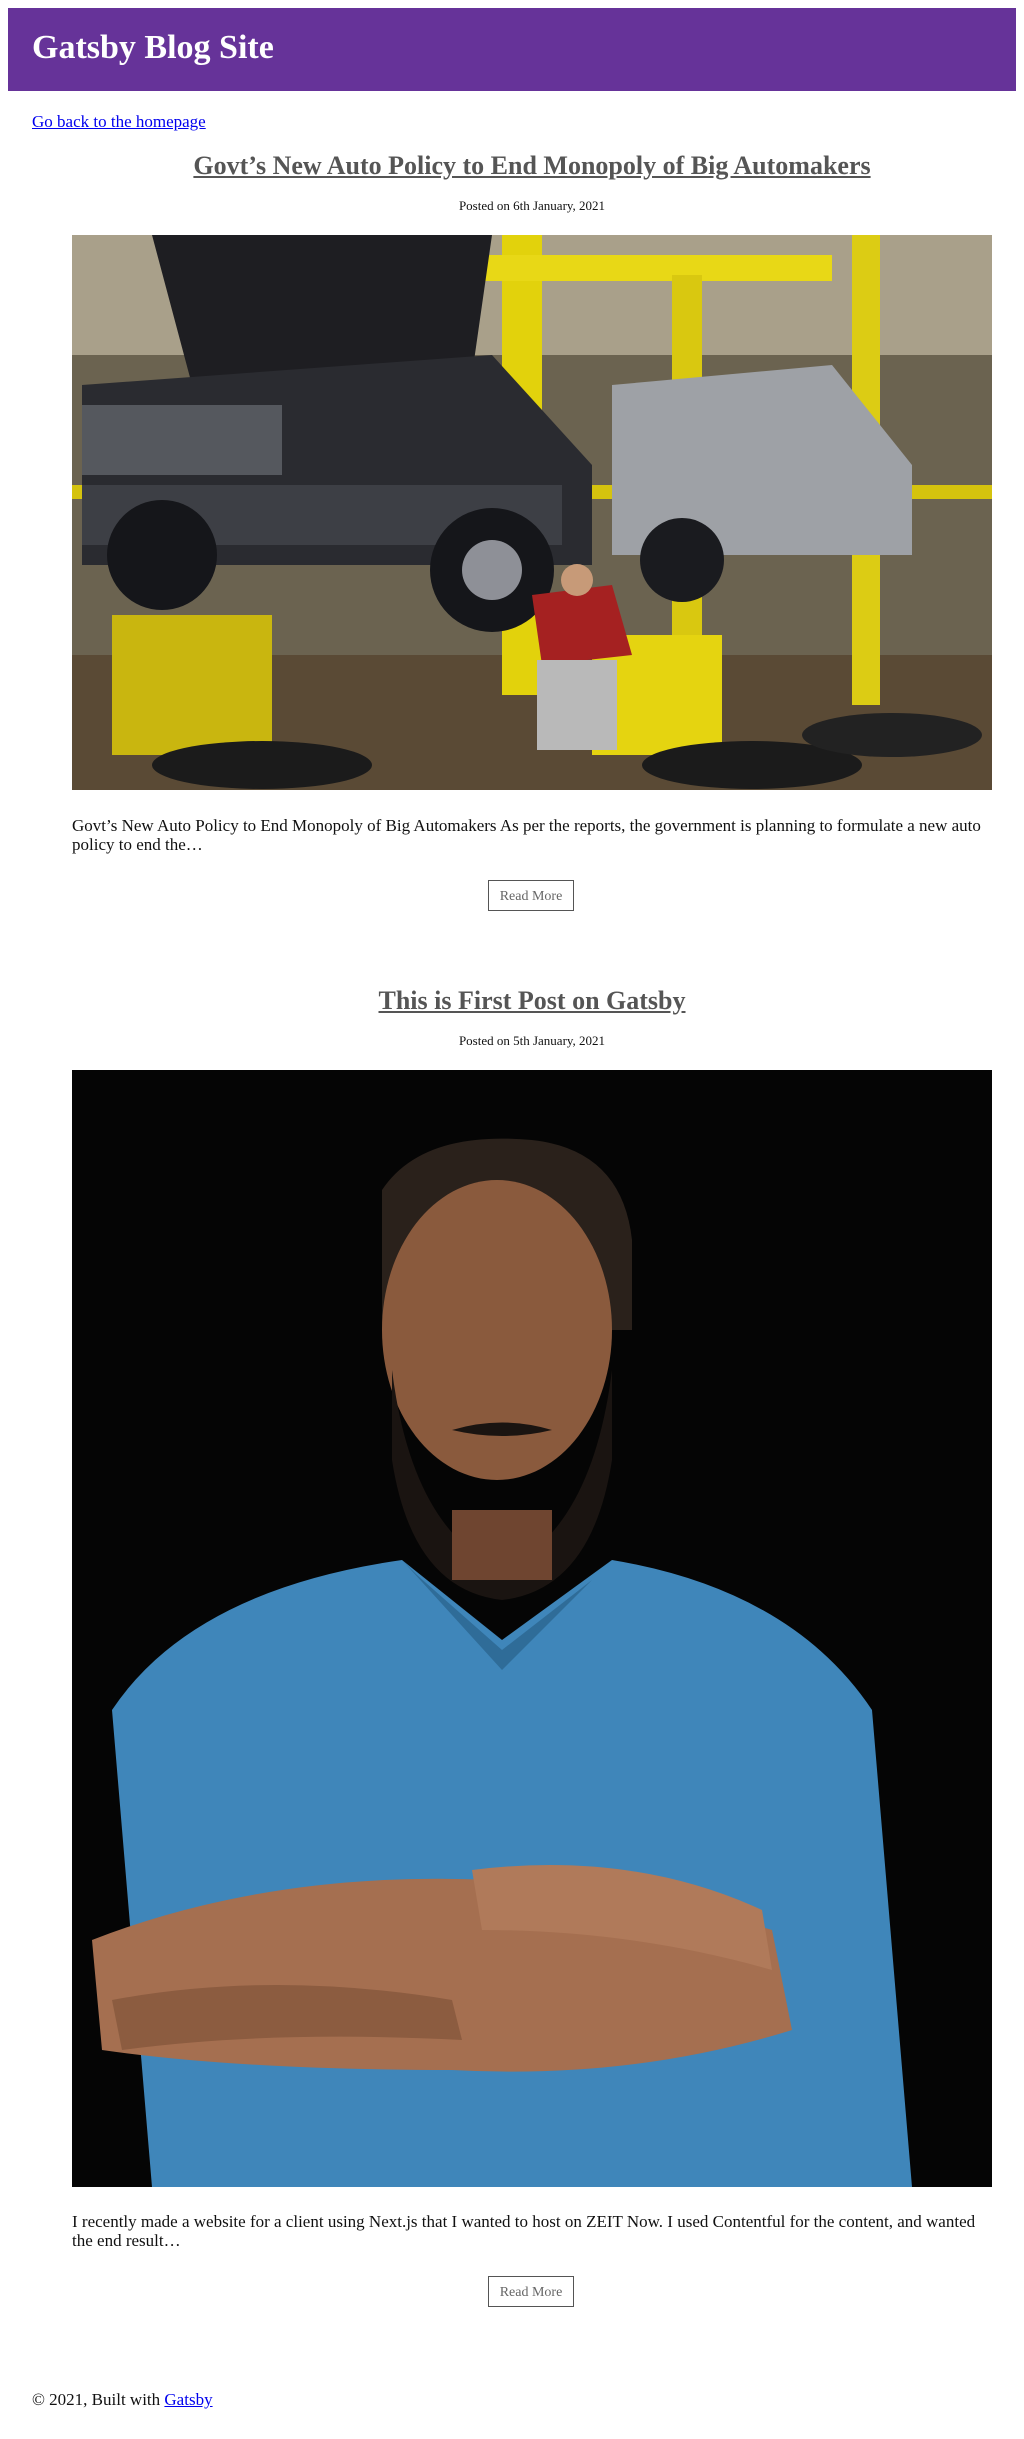 This screenshot has width=1024, height=2439. I want to click on site-title: Gatsby Blog Site, so click(153, 48).